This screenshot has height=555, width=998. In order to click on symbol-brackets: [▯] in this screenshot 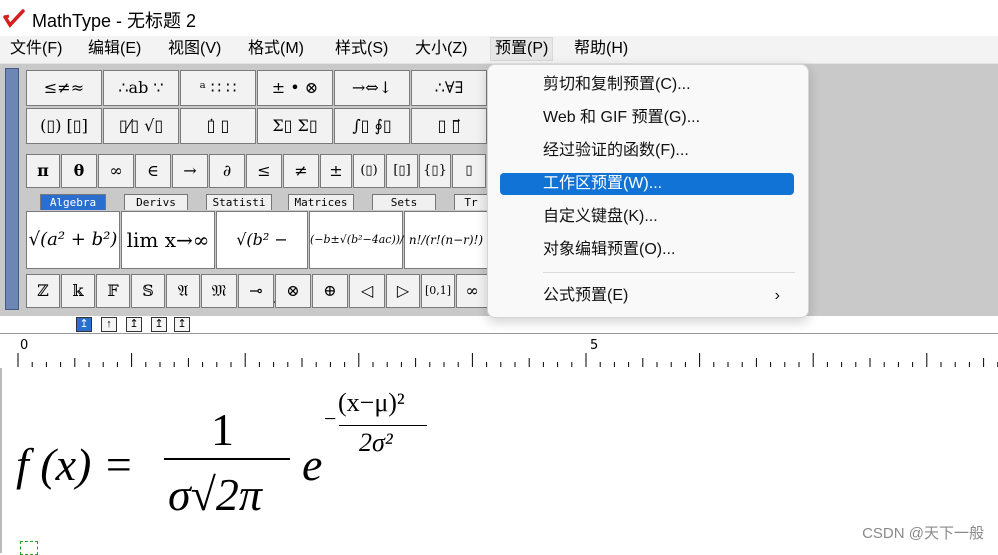, I will do `click(402, 171)`.